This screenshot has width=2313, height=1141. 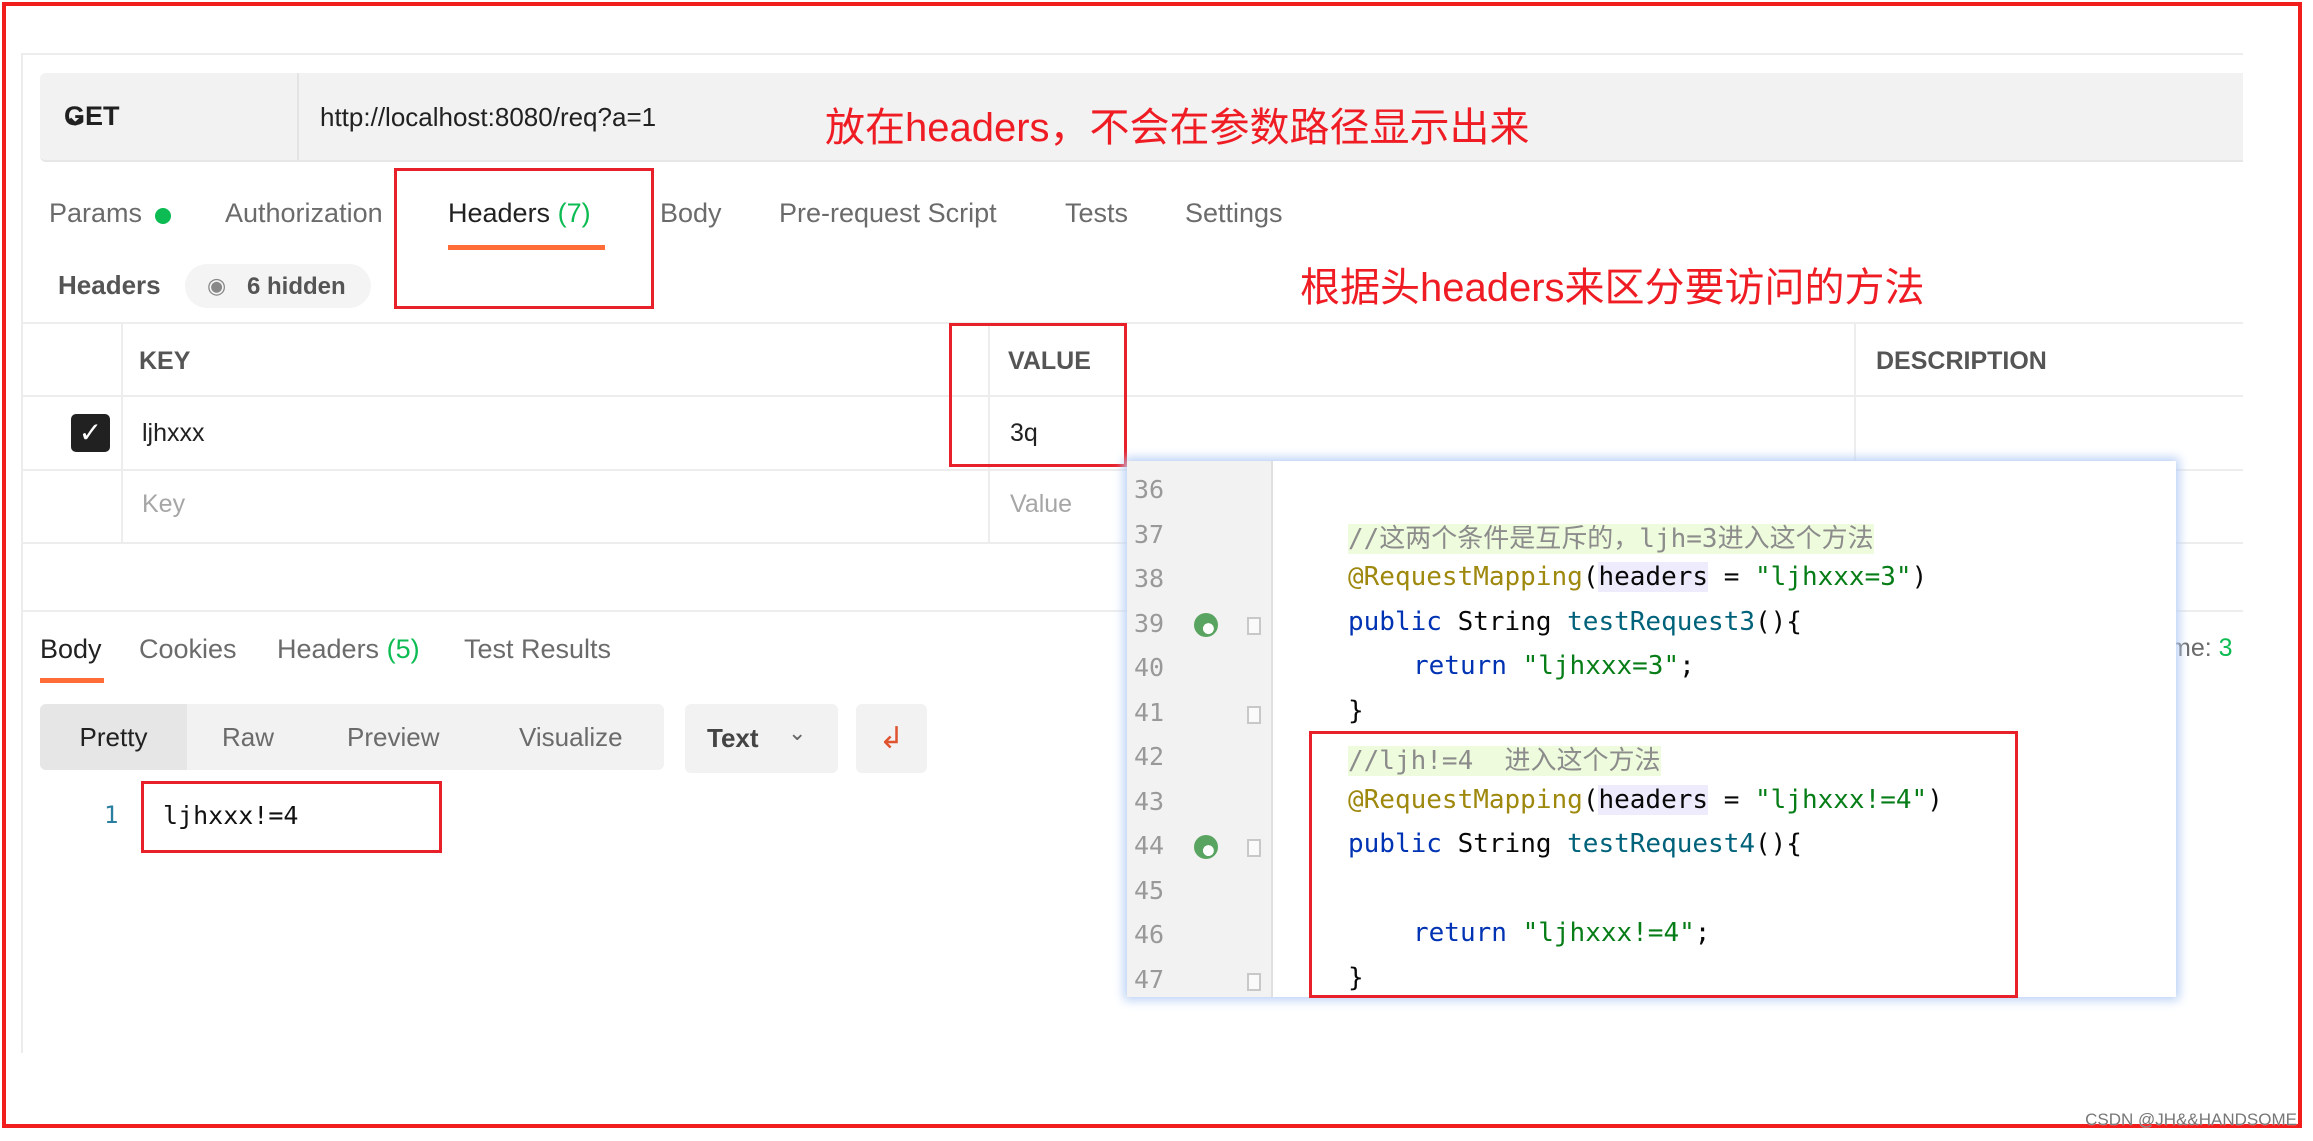 I want to click on eye-icon: ◉, so click(x=217, y=285).